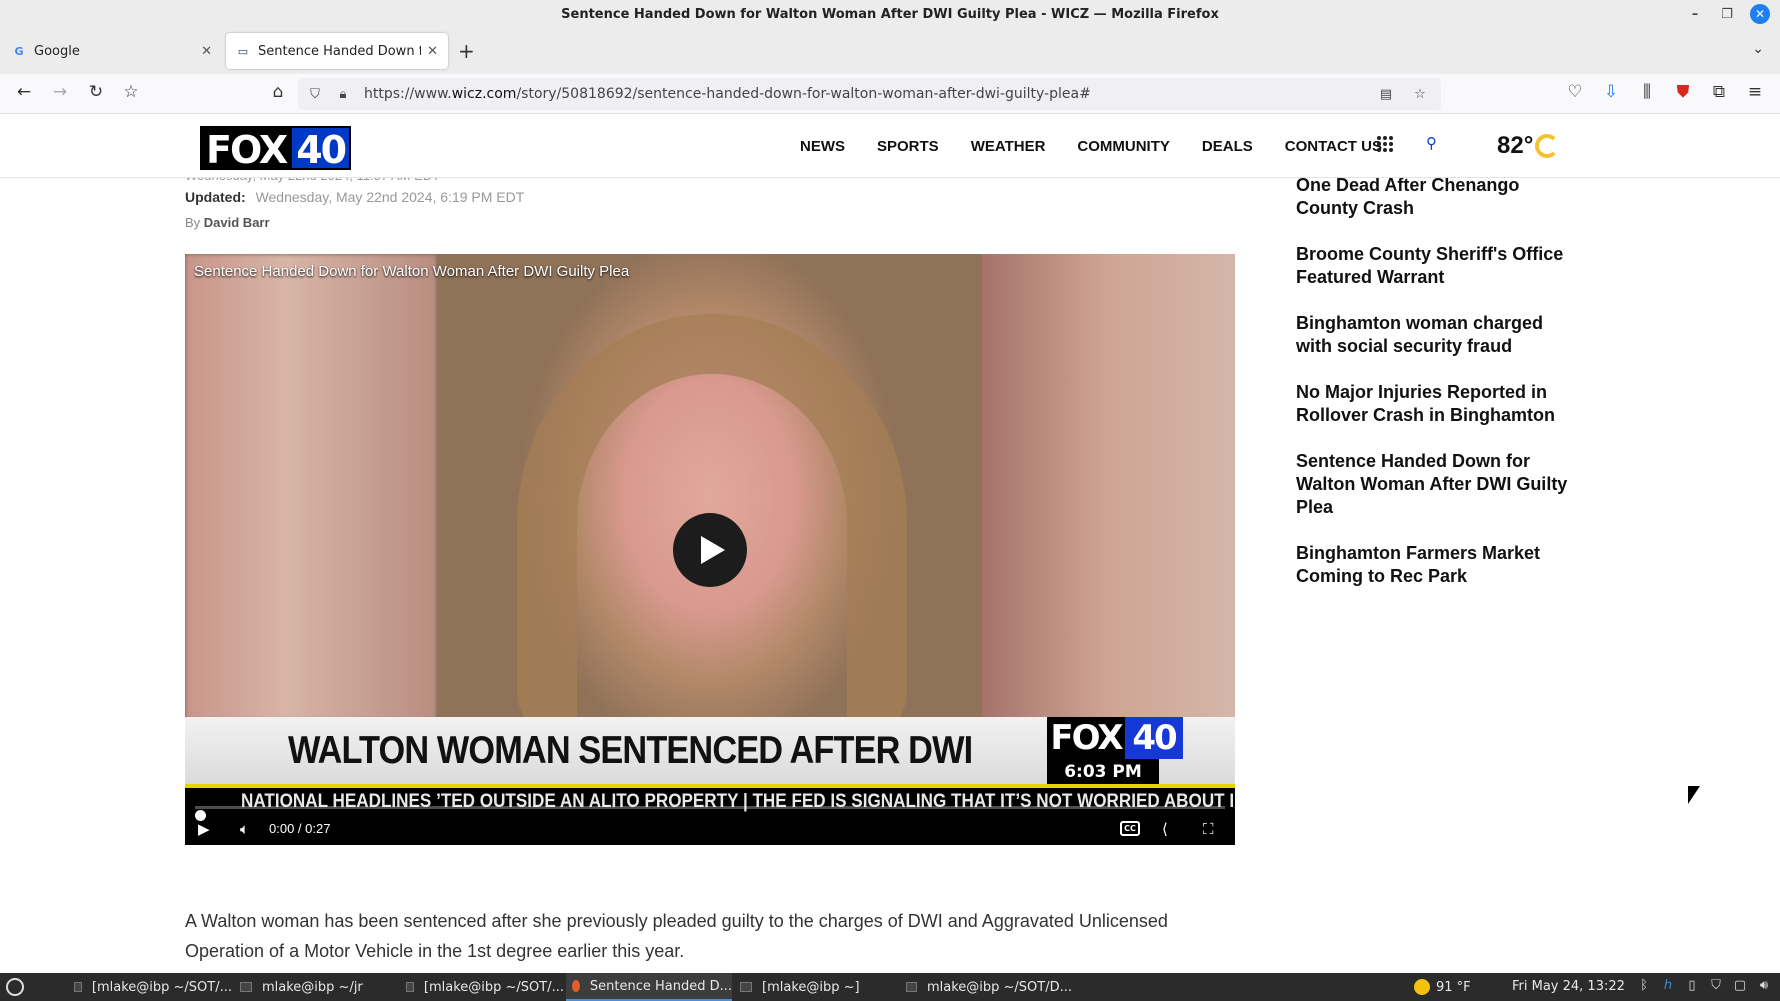 This screenshot has height=1001, width=1780. Describe the element at coordinates (1695, 14) in the screenshot. I see `minimize-icon: –` at that location.